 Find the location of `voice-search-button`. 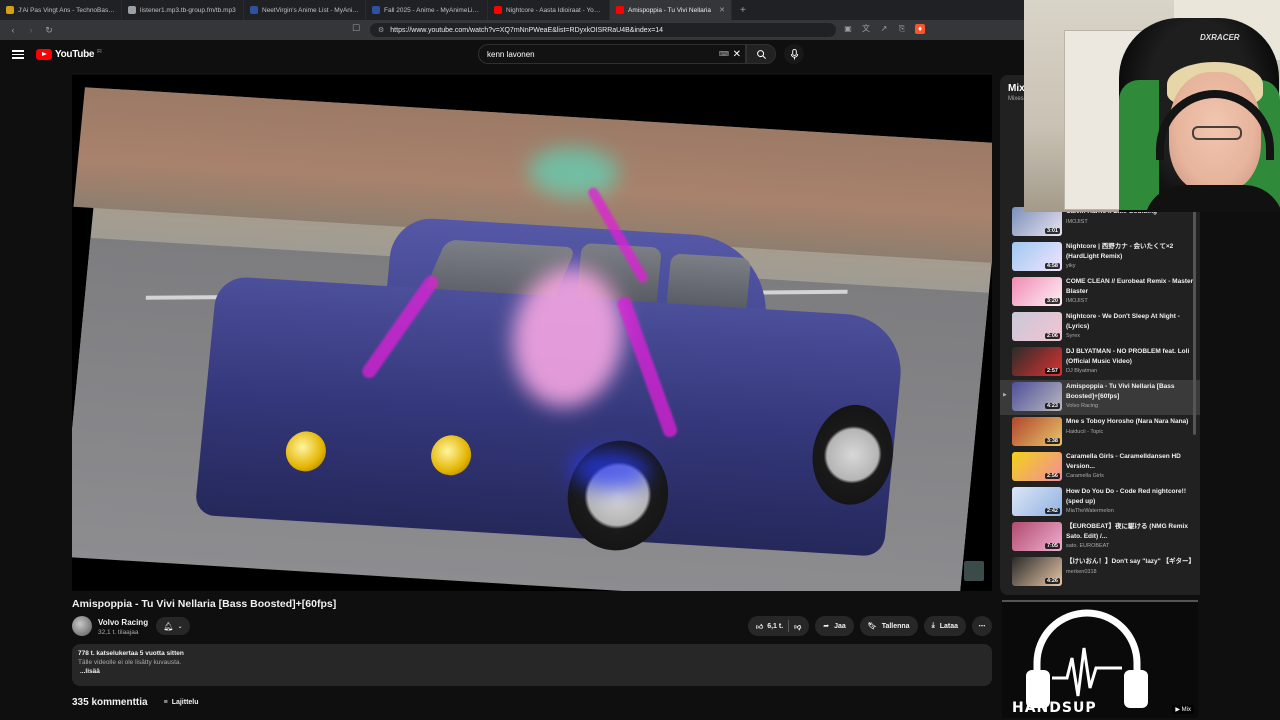

voice-search-button is located at coordinates (794, 54).